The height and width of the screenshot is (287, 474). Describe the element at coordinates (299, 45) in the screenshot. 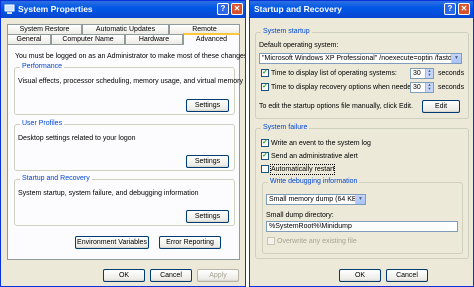

I see `default-os-label: Default operating system:` at that location.